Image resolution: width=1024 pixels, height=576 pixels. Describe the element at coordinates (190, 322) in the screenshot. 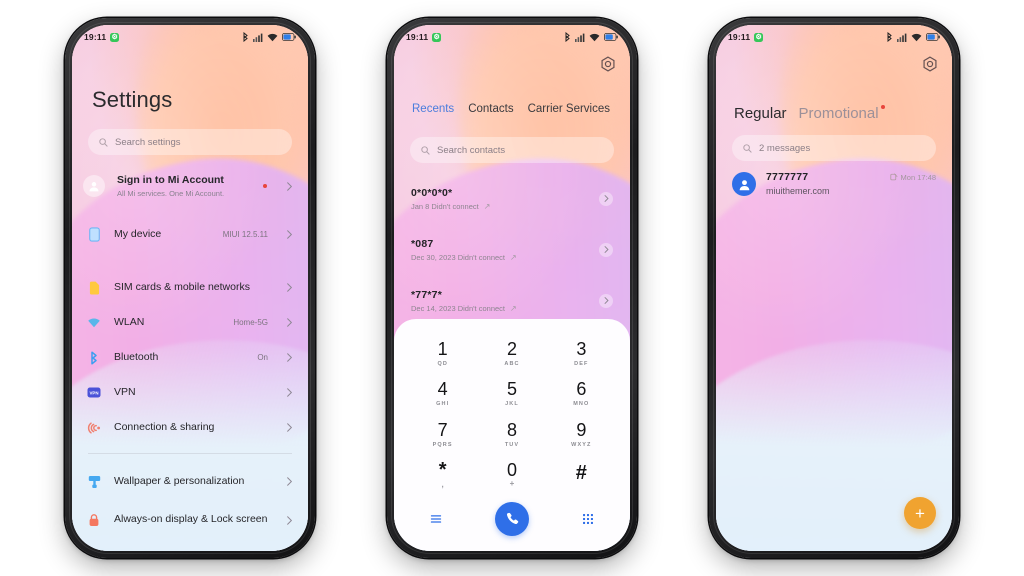

I see `sidebar-item-wlan: WLAN Home-5G` at that location.